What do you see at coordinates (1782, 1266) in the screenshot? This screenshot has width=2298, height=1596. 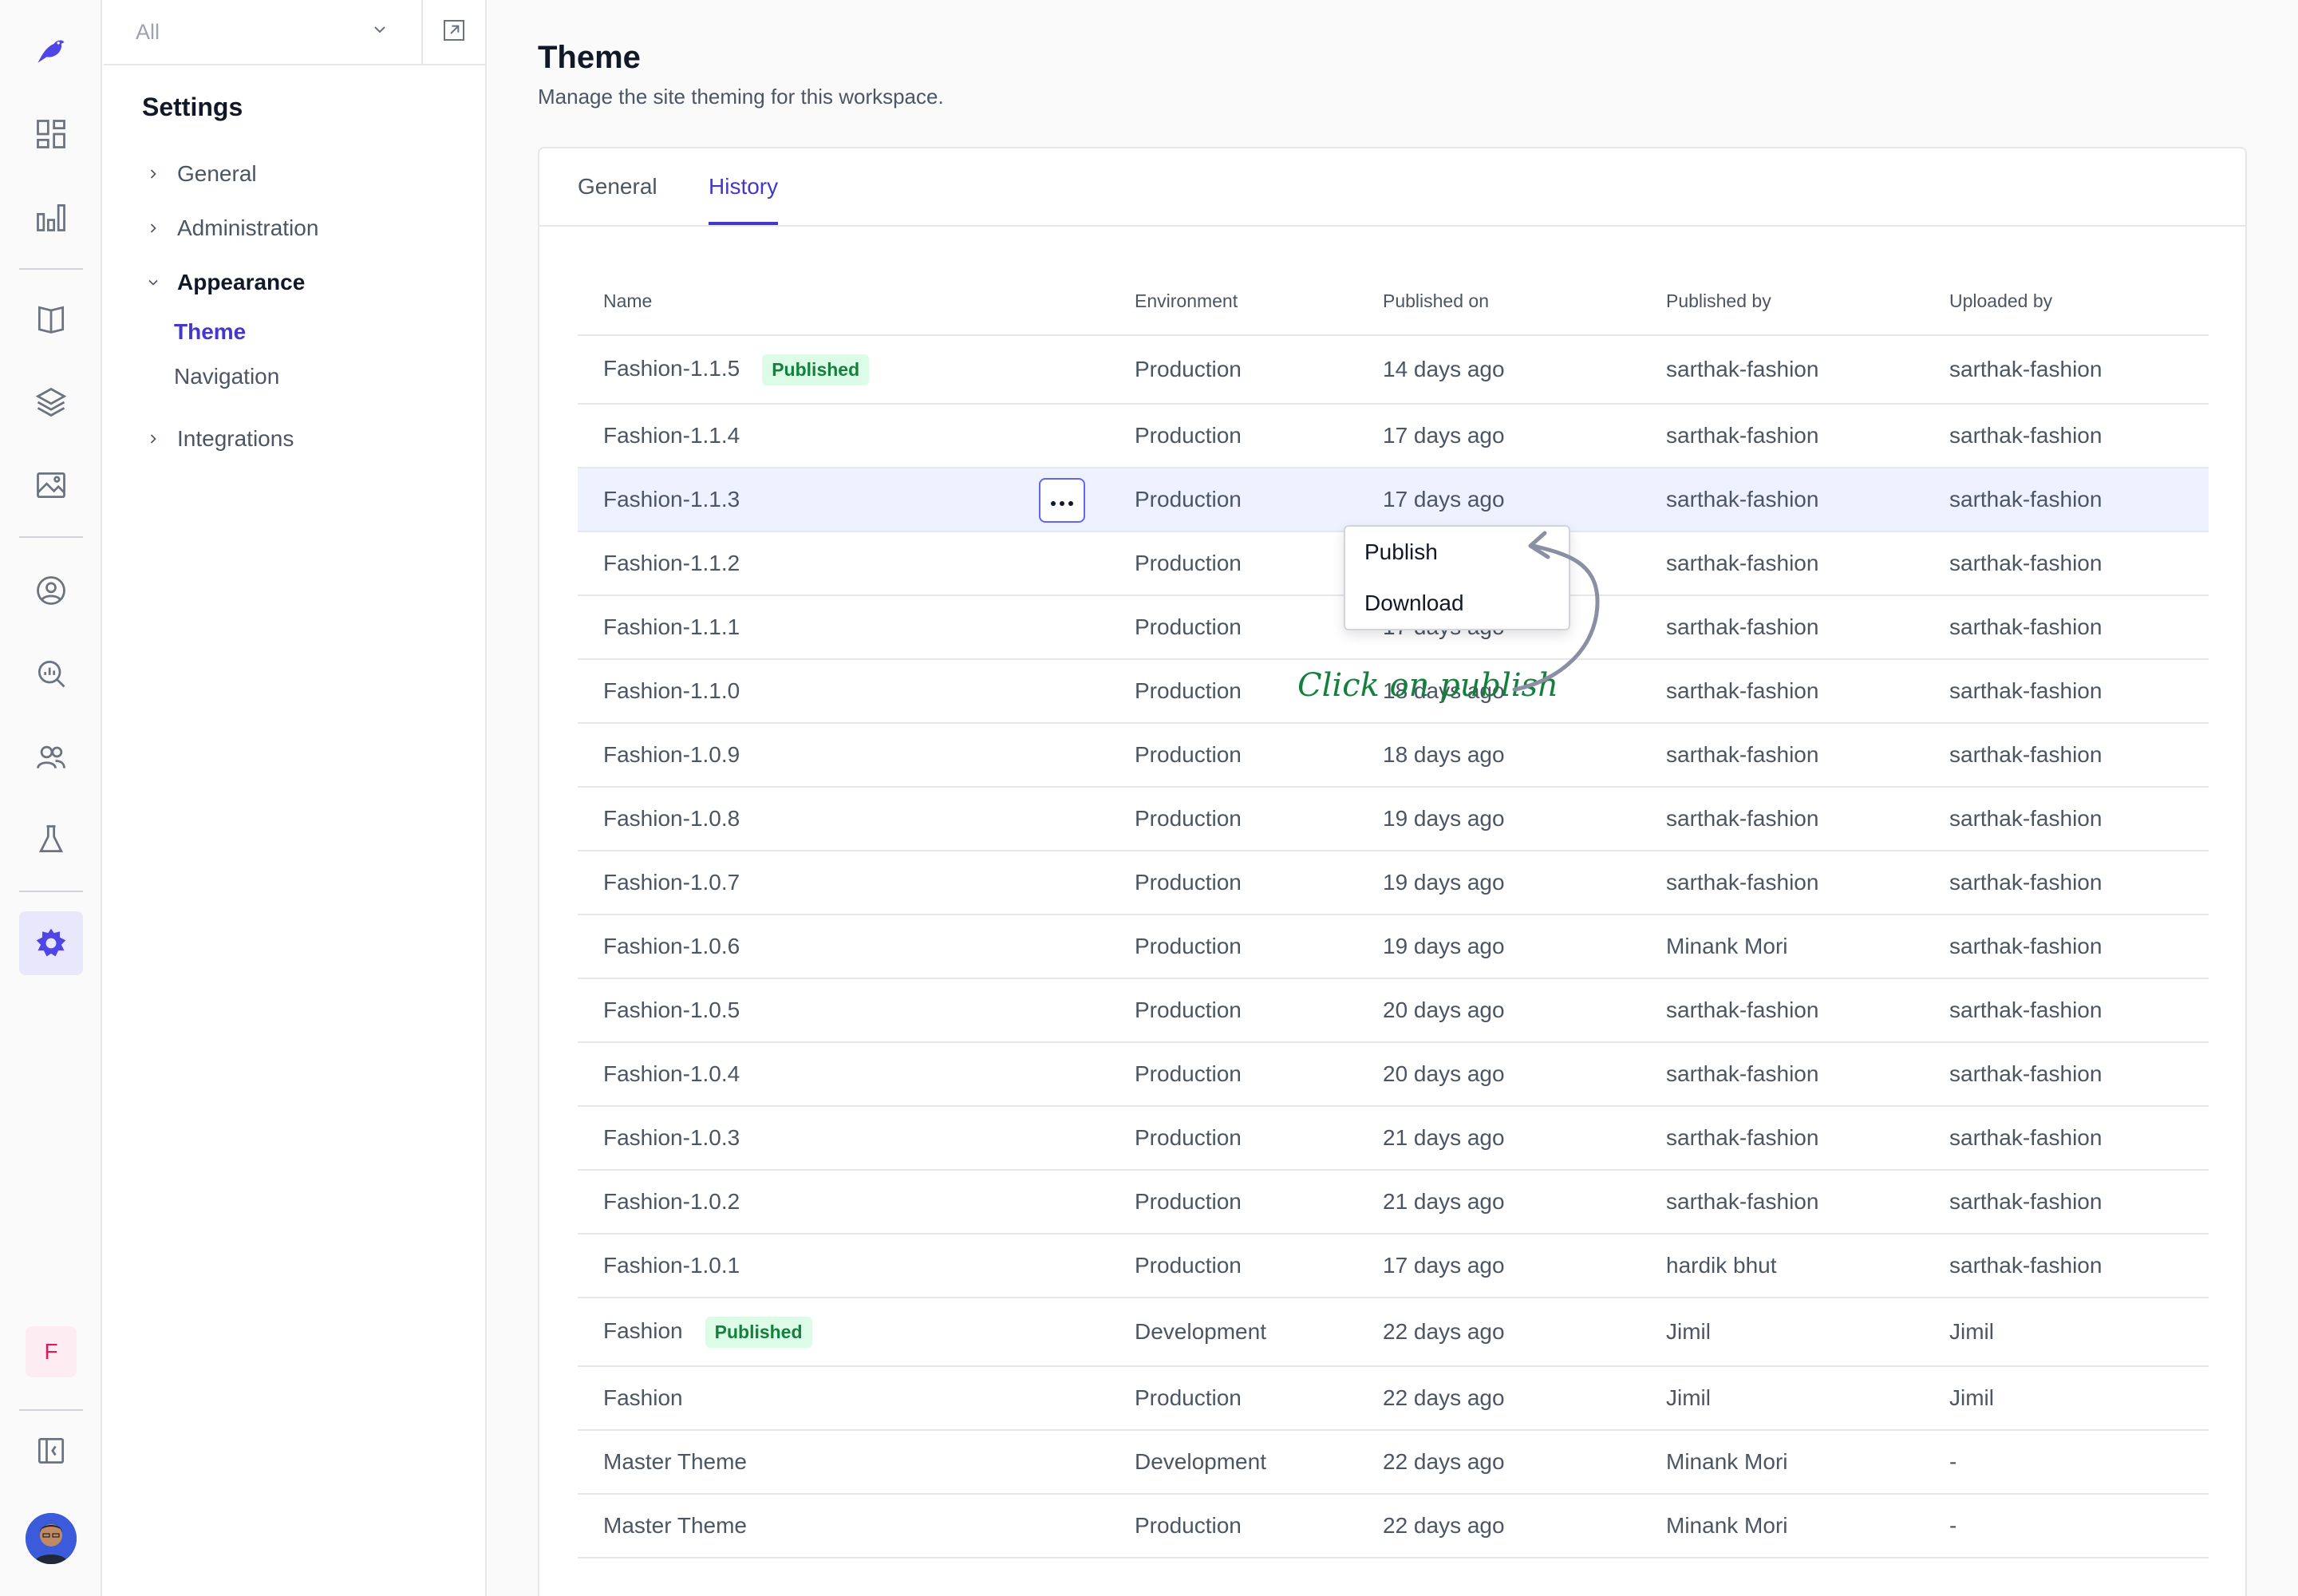 I see `published-by-cell: hardik bhut` at bounding box center [1782, 1266].